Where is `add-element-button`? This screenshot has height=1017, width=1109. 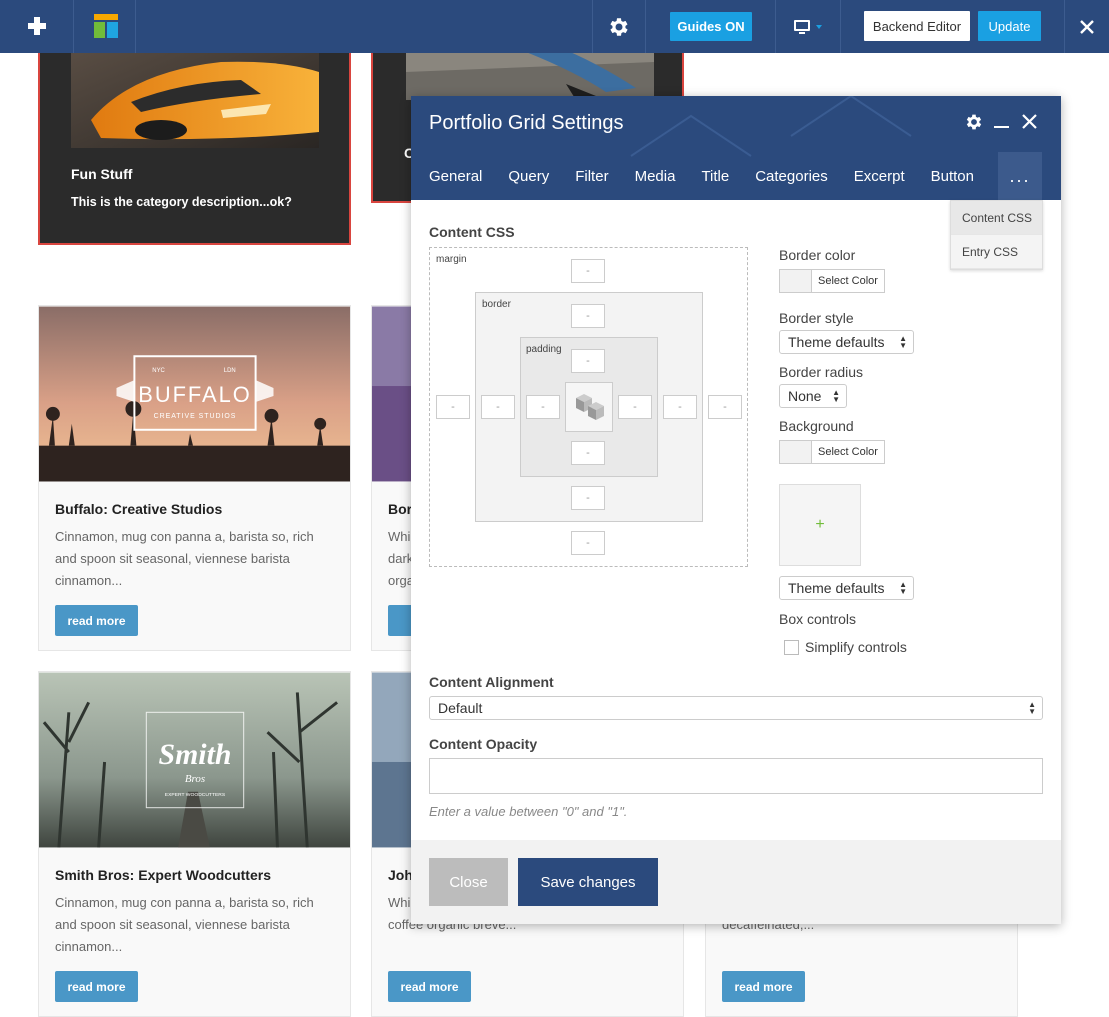
add-element-button is located at coordinates (37, 26).